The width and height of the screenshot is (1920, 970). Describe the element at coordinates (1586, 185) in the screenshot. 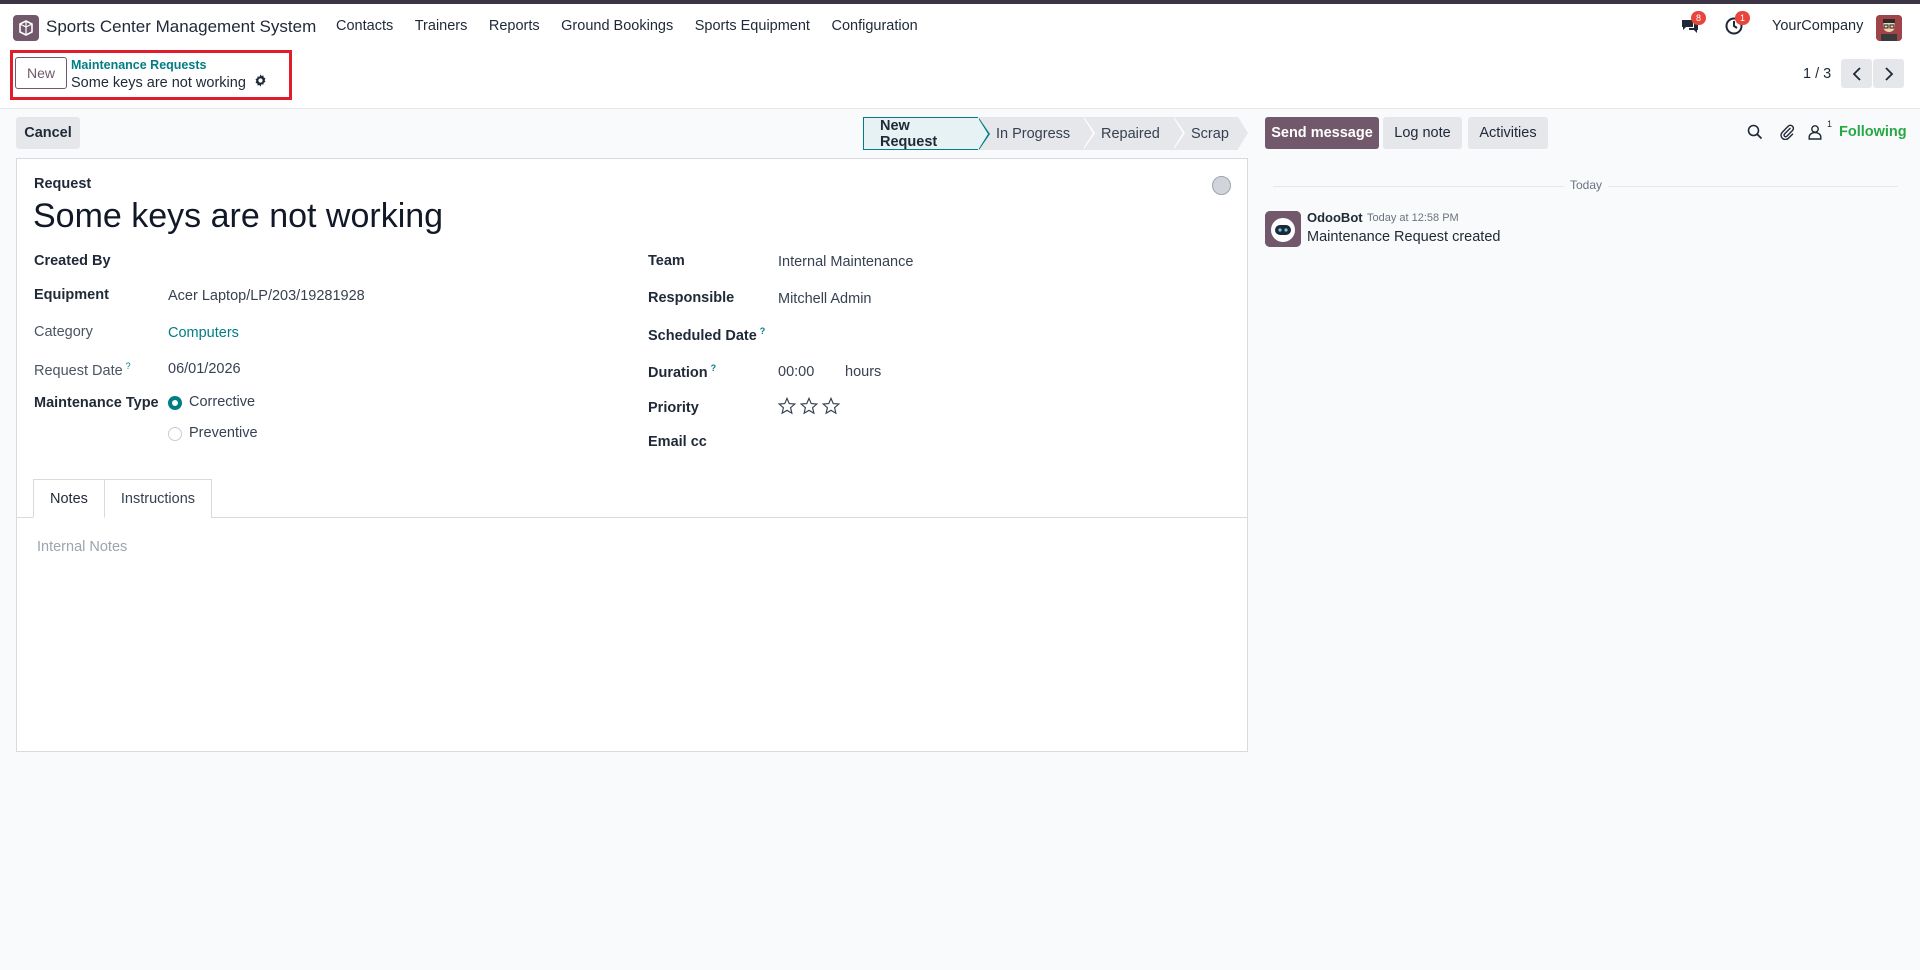

I see `date-separator: Today` at that location.